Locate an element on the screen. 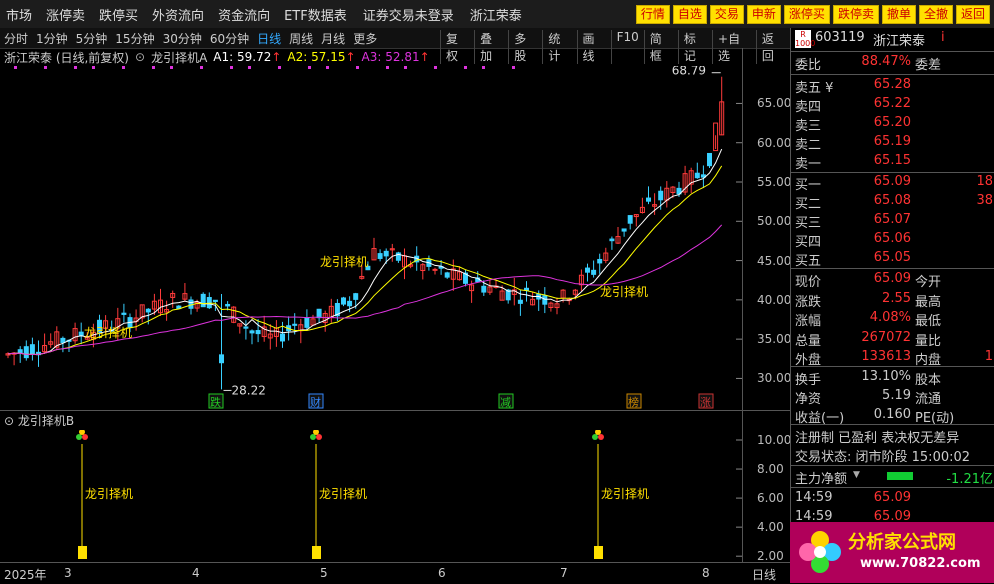  stock-code: 603119 is located at coordinates (840, 37).